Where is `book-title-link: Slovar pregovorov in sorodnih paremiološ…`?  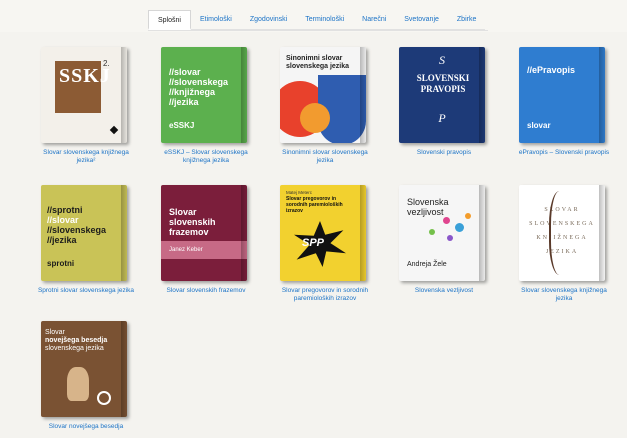 book-title-link: Slovar pregovorov in sorodnih paremiološ… is located at coordinates (325, 294).